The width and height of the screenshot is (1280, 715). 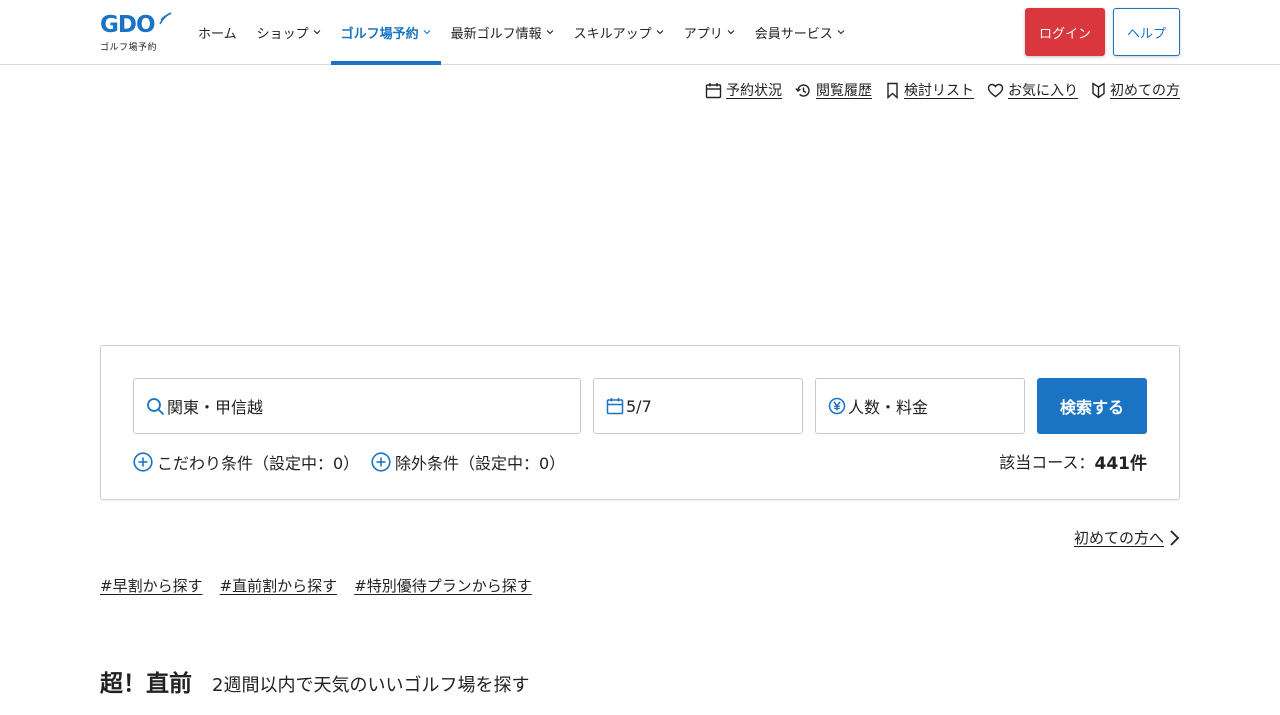 What do you see at coordinates (754, 91) in the screenshot?
I see `util-label: 予約状況` at bounding box center [754, 91].